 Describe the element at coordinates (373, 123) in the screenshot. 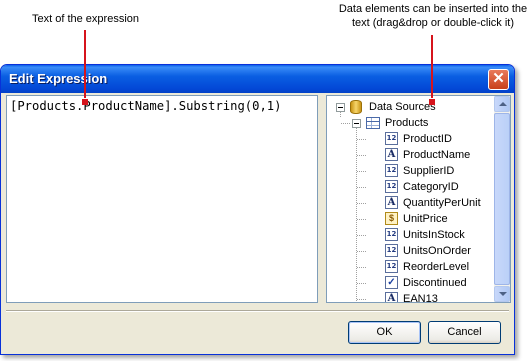

I see `table-icon` at that location.